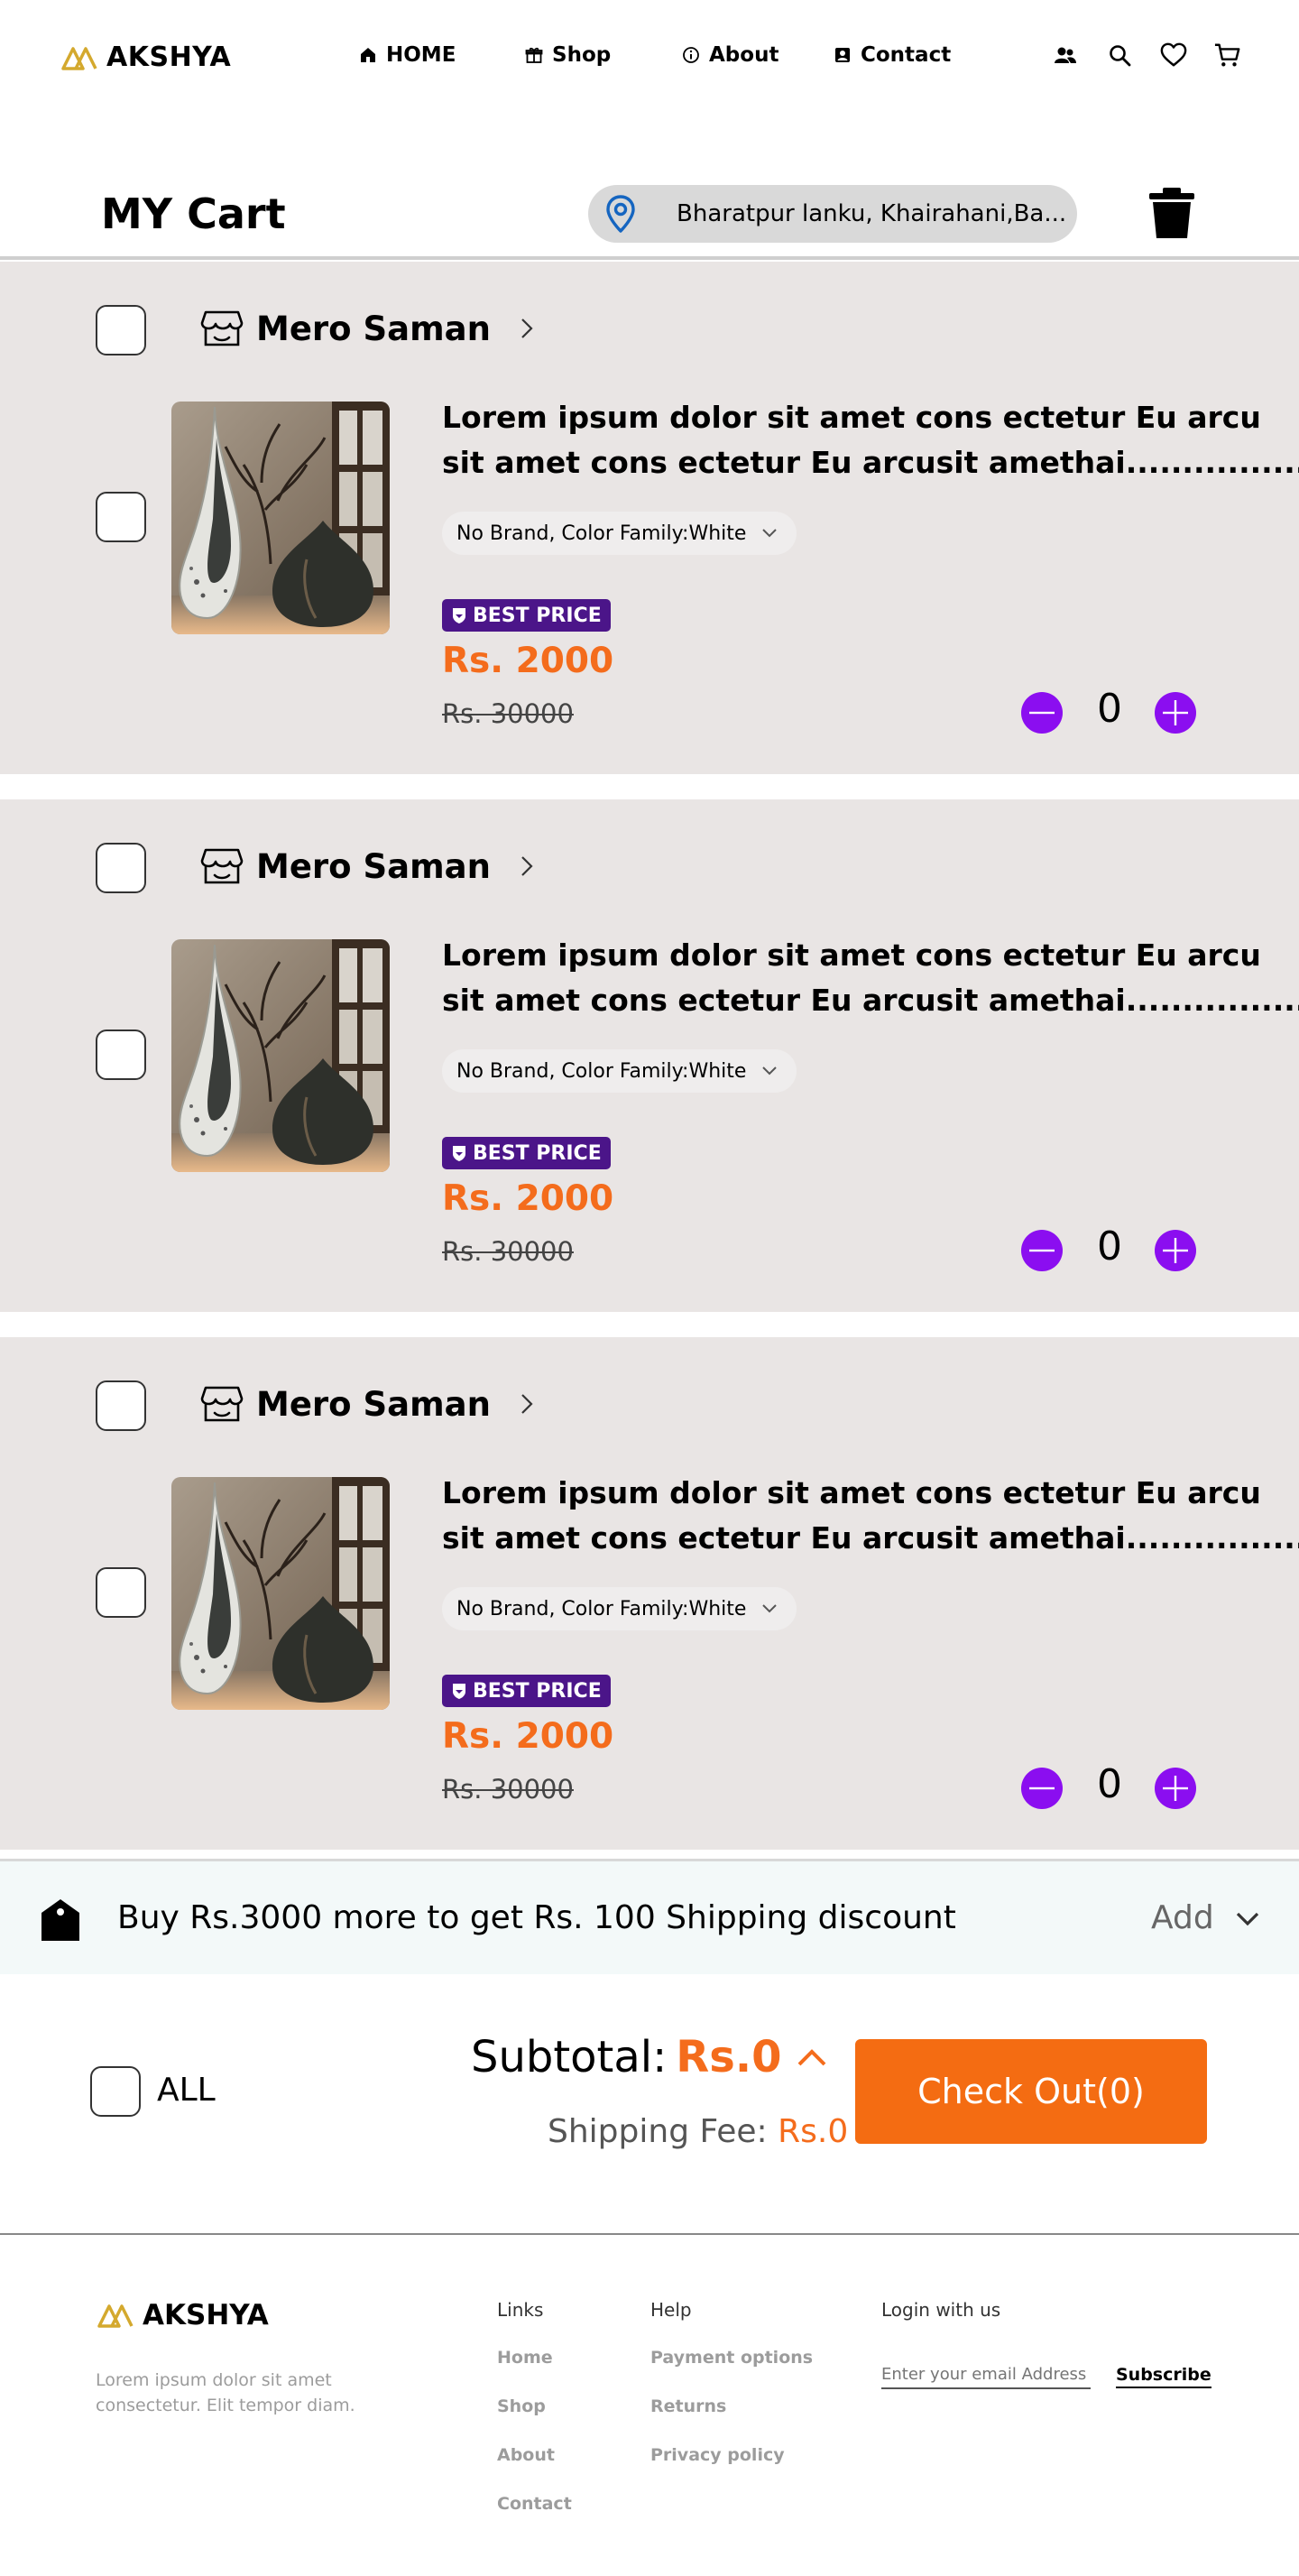  What do you see at coordinates (442, 55) in the screenshot?
I see `nav-home: HOME` at bounding box center [442, 55].